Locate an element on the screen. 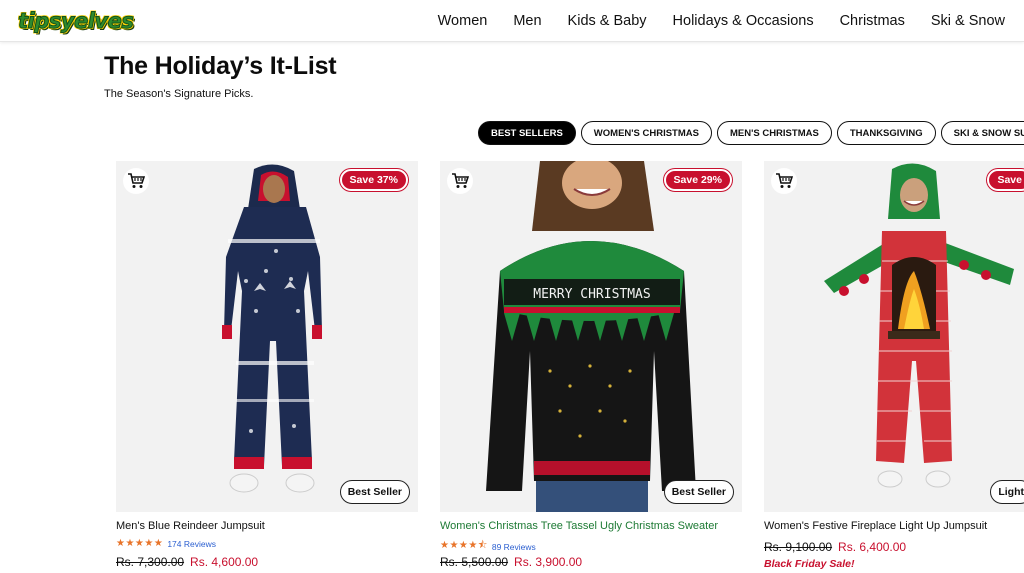 The height and width of the screenshot is (573, 1024). reviews-link: 174 Reviews is located at coordinates (191, 544).